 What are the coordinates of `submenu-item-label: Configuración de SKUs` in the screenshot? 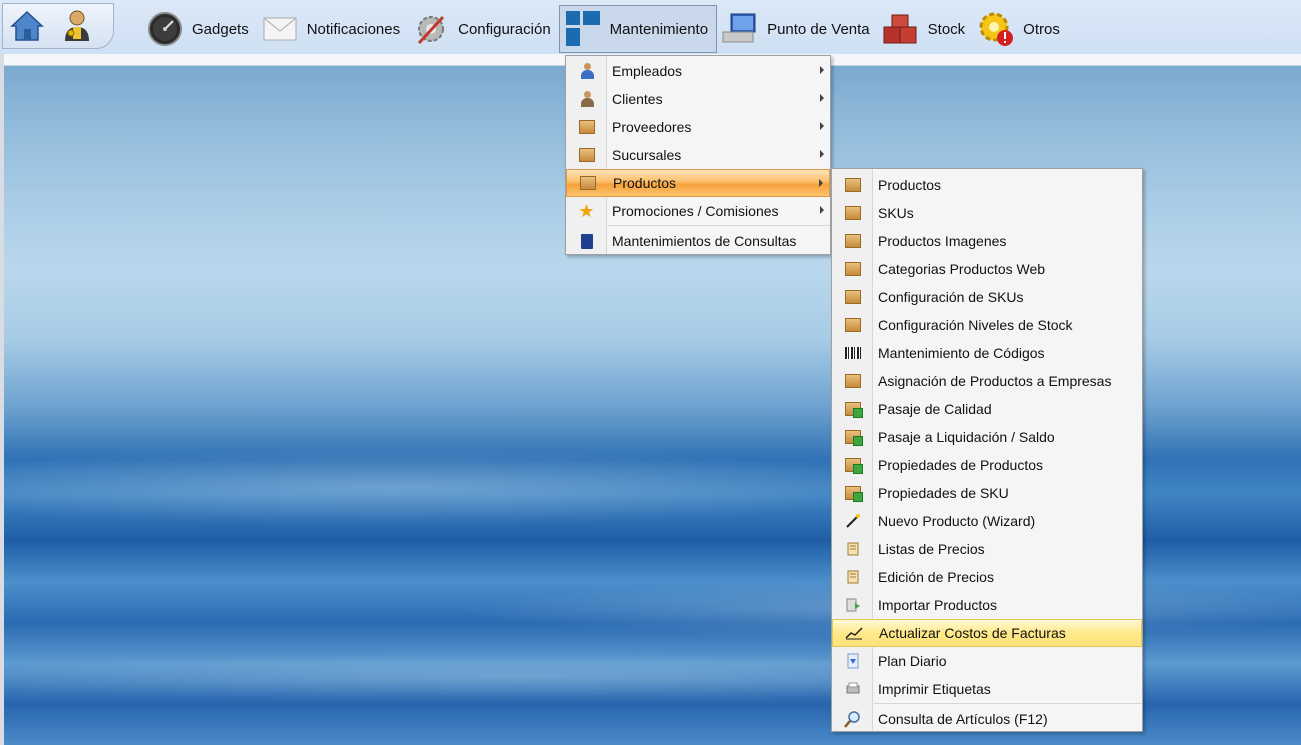 It's located at (951, 297).